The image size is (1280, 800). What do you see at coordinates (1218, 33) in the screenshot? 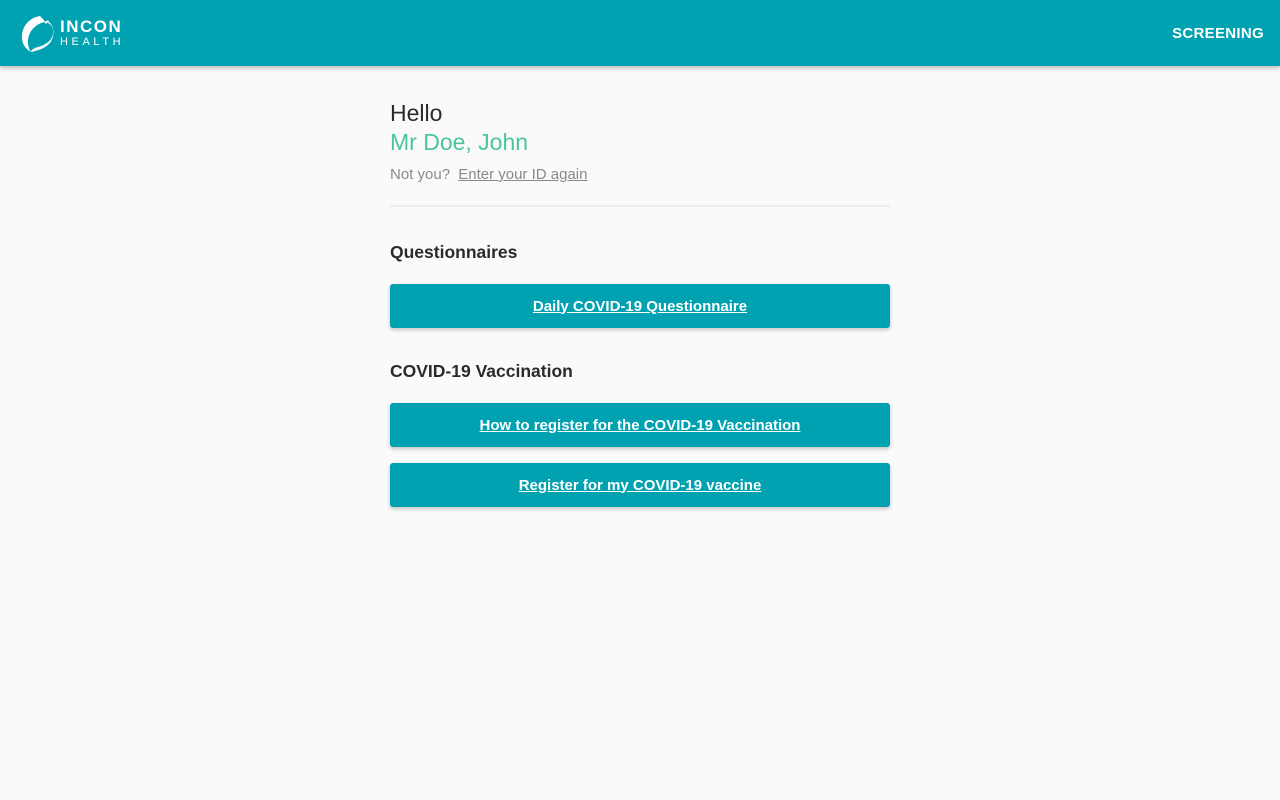
I see `nav-screening-link: SCREENING` at bounding box center [1218, 33].